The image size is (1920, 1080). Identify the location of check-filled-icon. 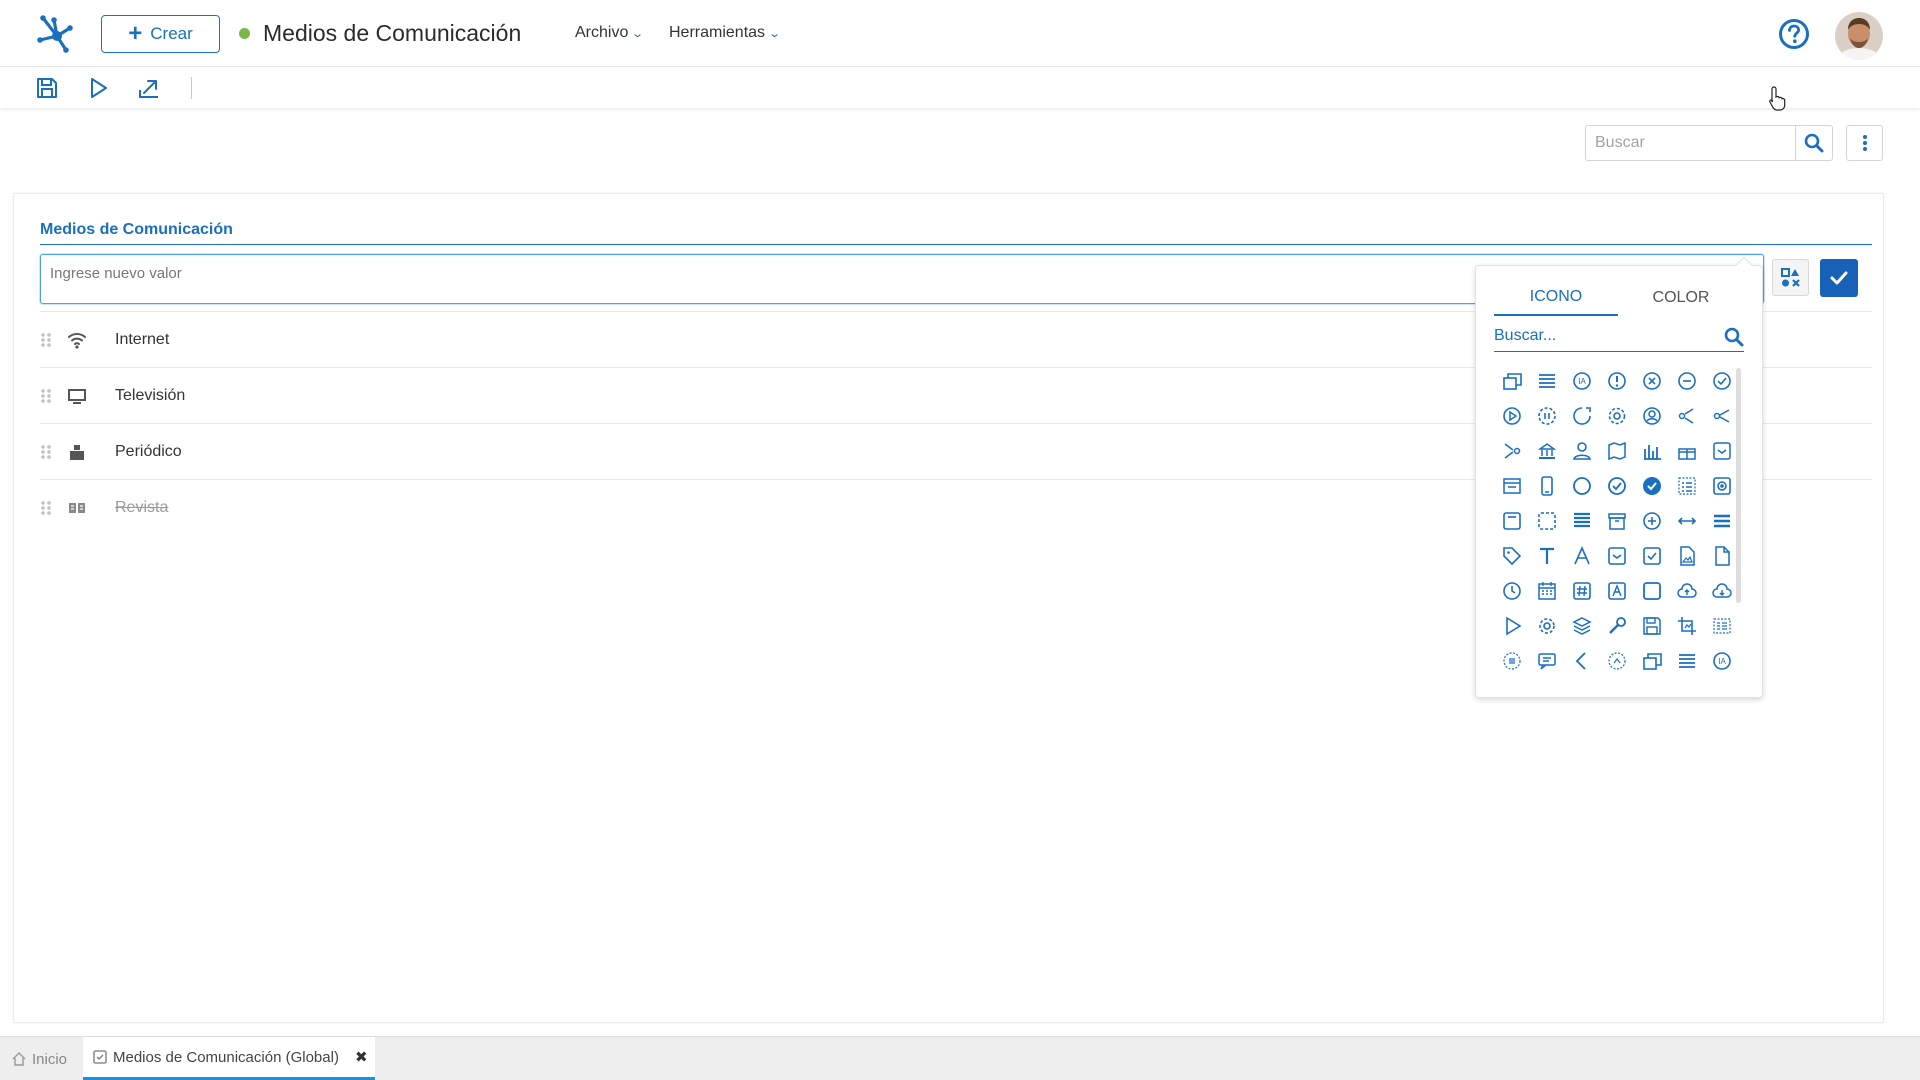
(1511, 520).